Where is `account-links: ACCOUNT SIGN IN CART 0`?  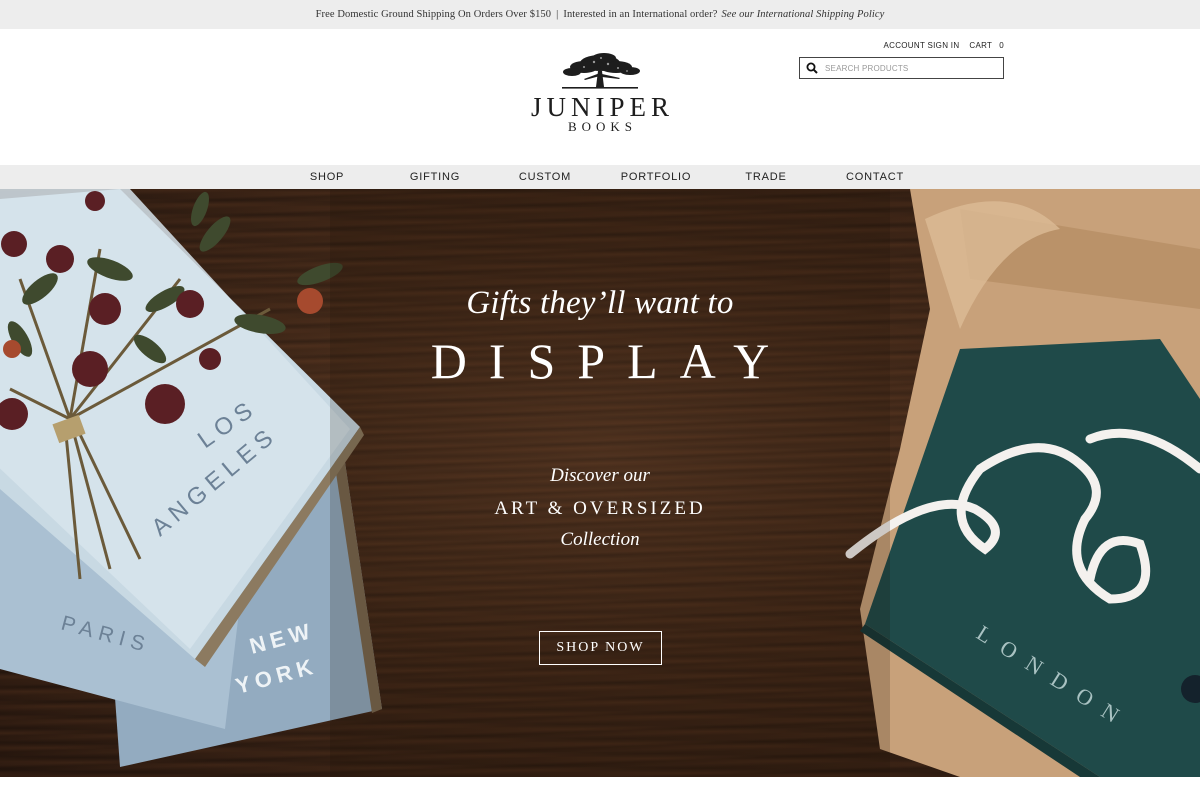
account-links: ACCOUNT SIGN IN CART 0 is located at coordinates (943, 45).